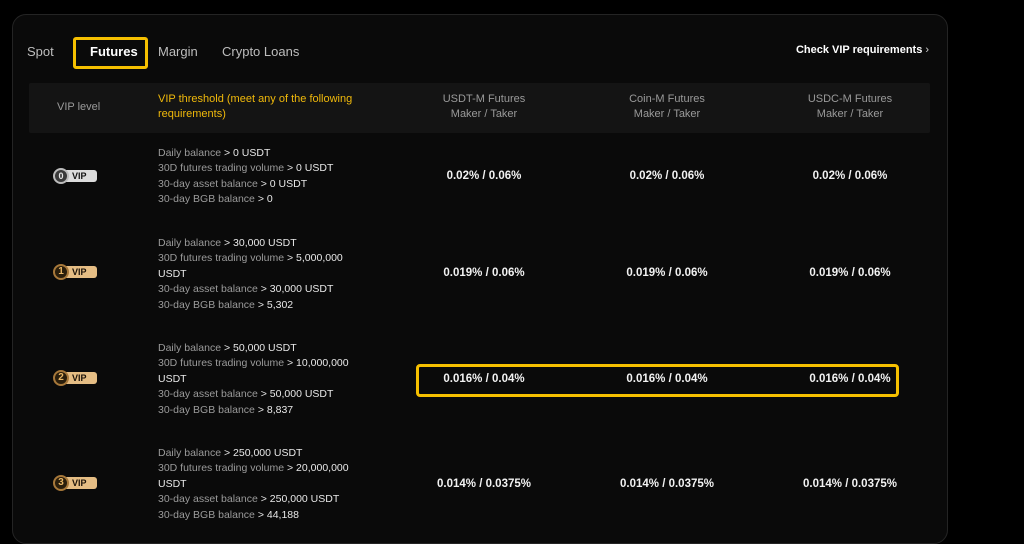  Describe the element at coordinates (61, 378) in the screenshot. I see `vip-level-number: 2` at that location.